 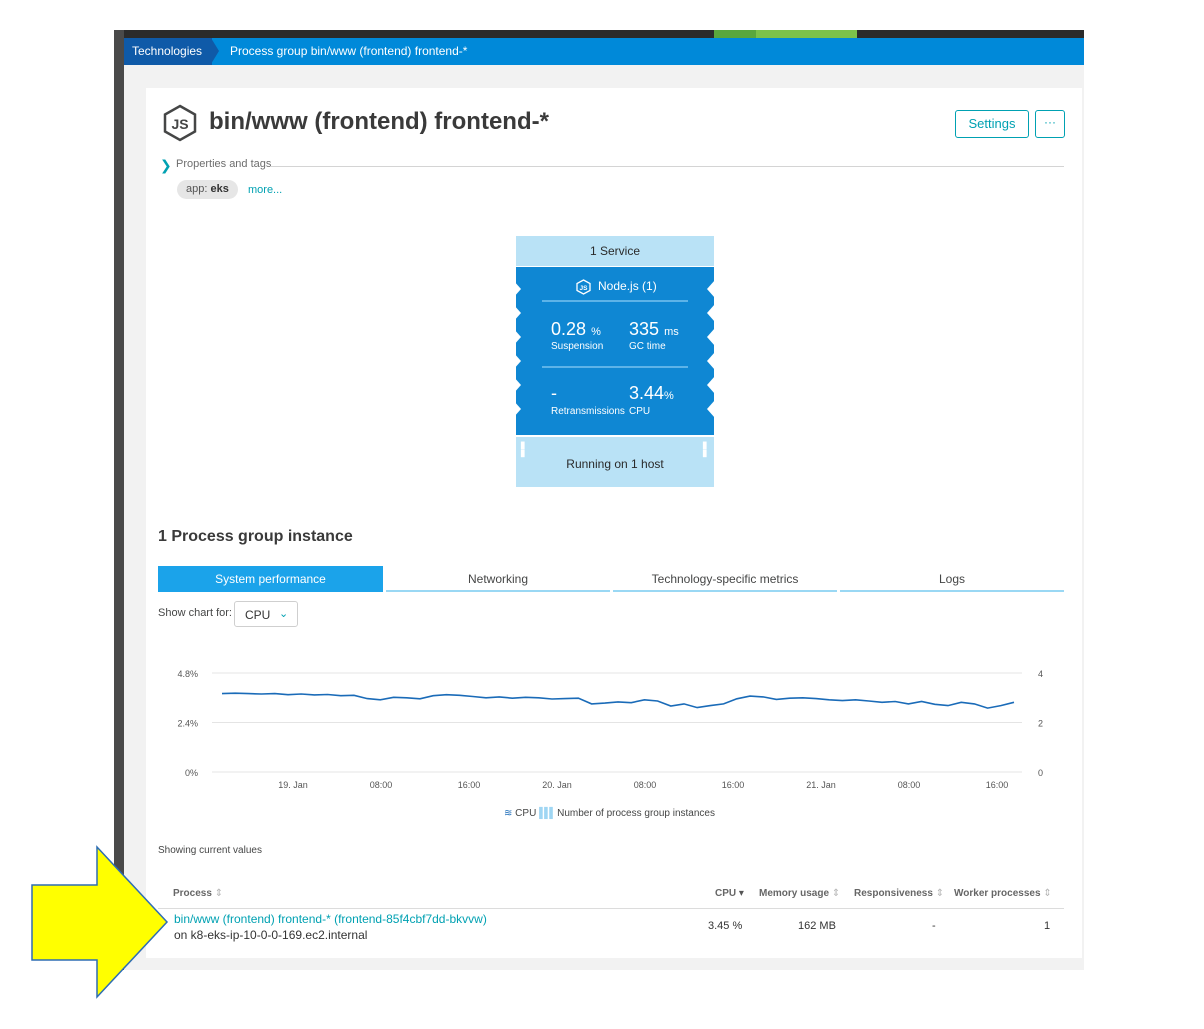 I want to click on tab-logs: Logs, so click(x=952, y=579).